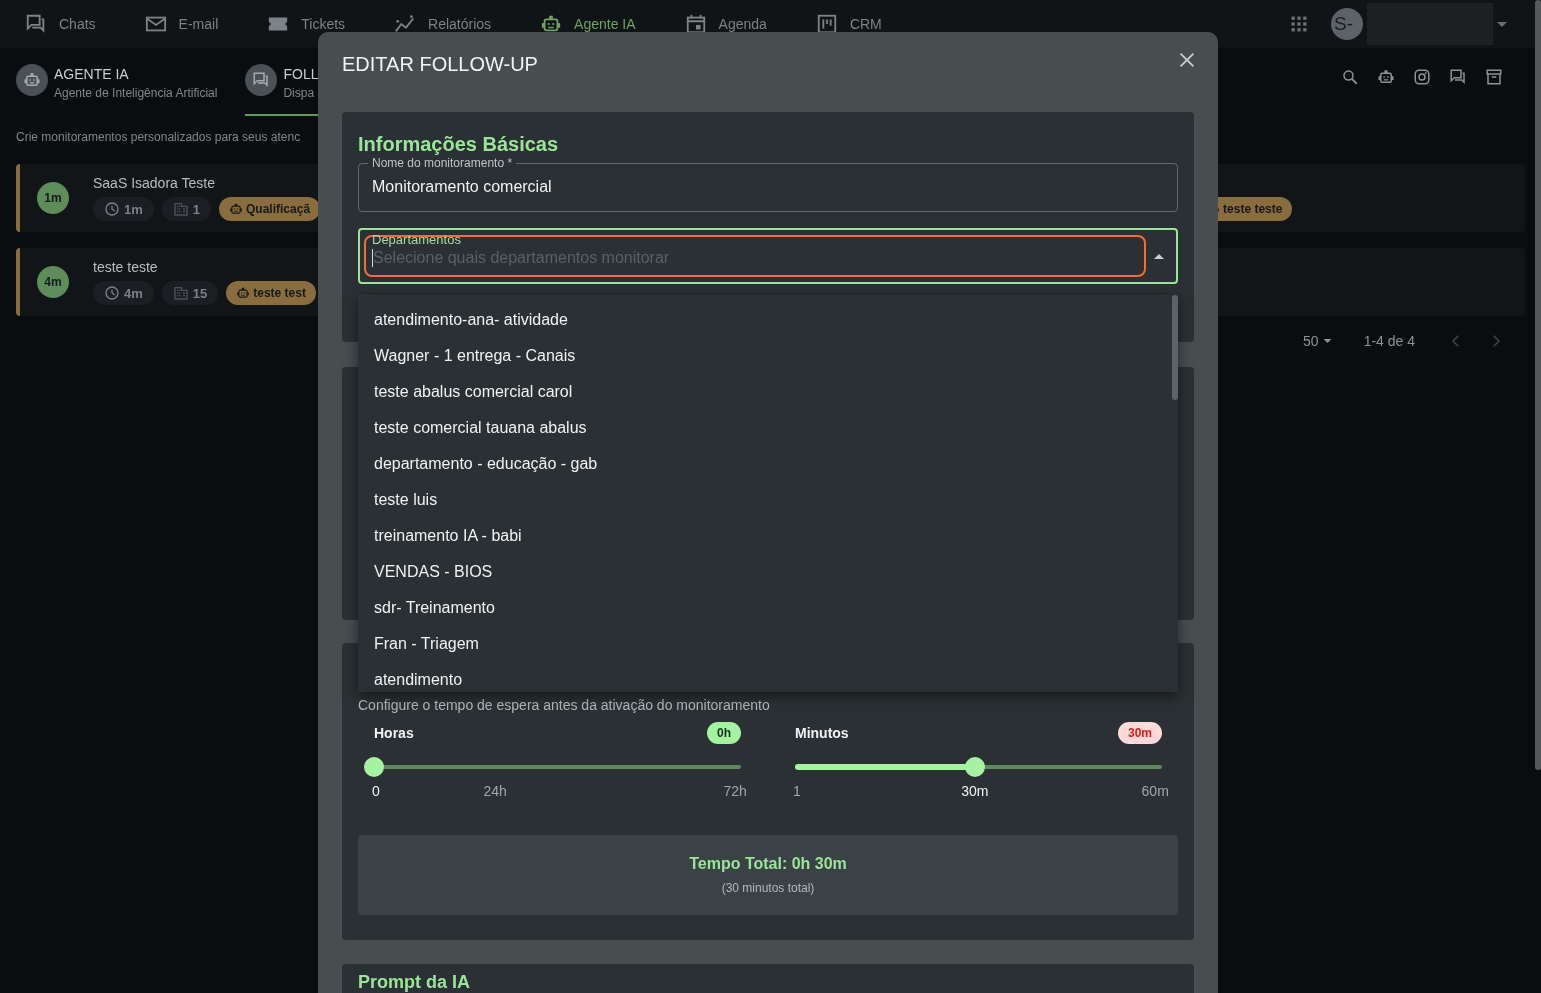 Image resolution: width=1541 pixels, height=993 pixels. I want to click on dropdown-option: departamento - educação - gab, so click(765, 464).